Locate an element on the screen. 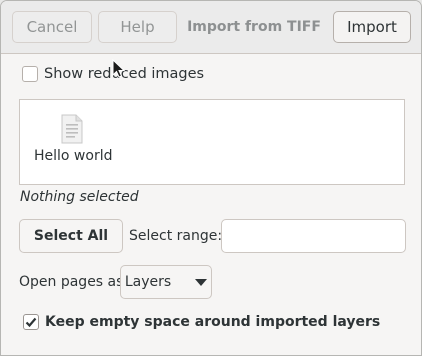  select-range-input is located at coordinates (313, 236).